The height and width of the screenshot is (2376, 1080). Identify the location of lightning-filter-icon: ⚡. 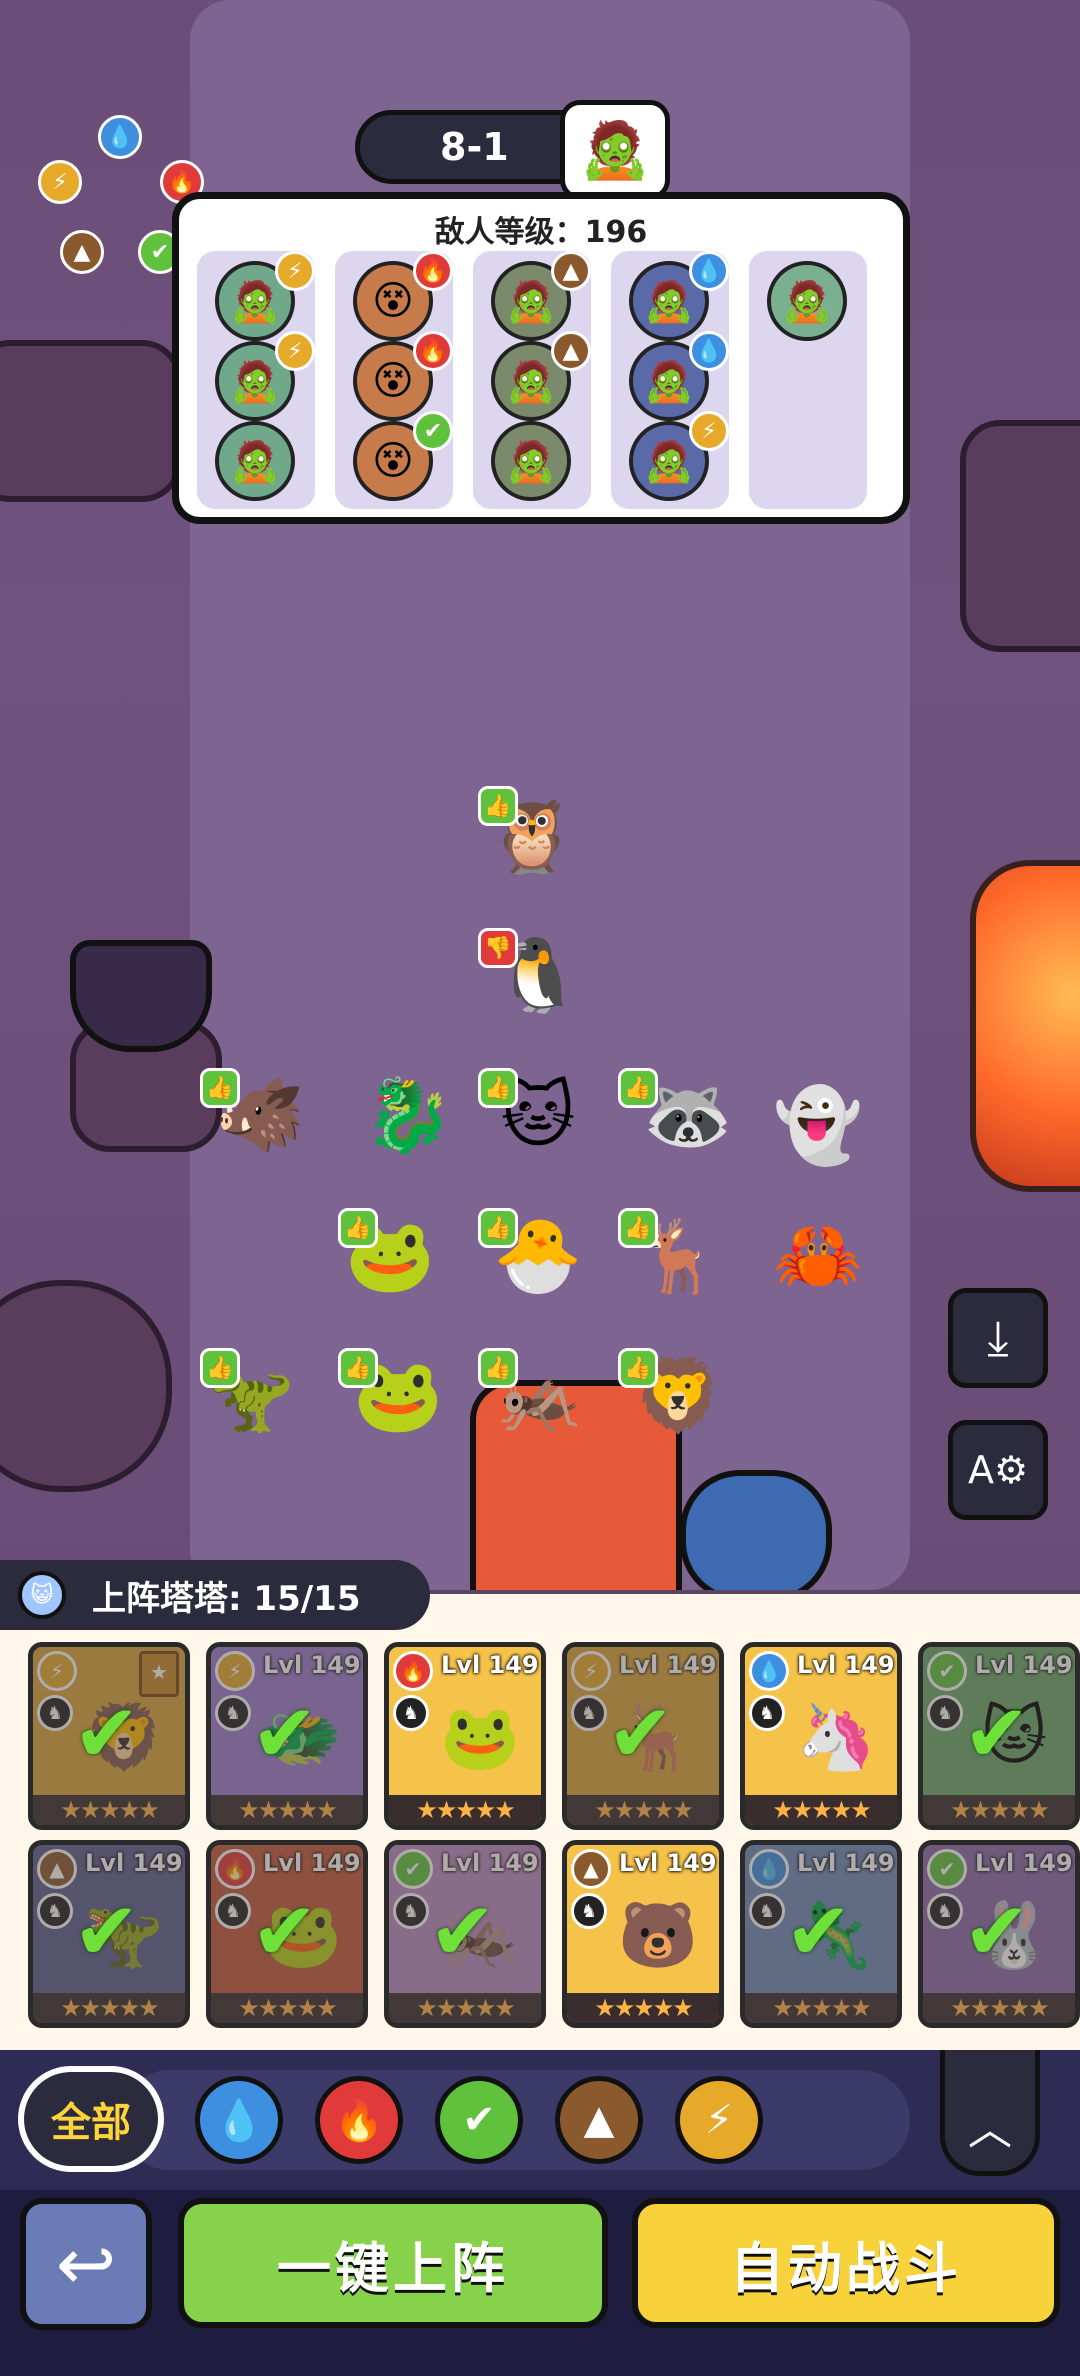
(719, 2120).